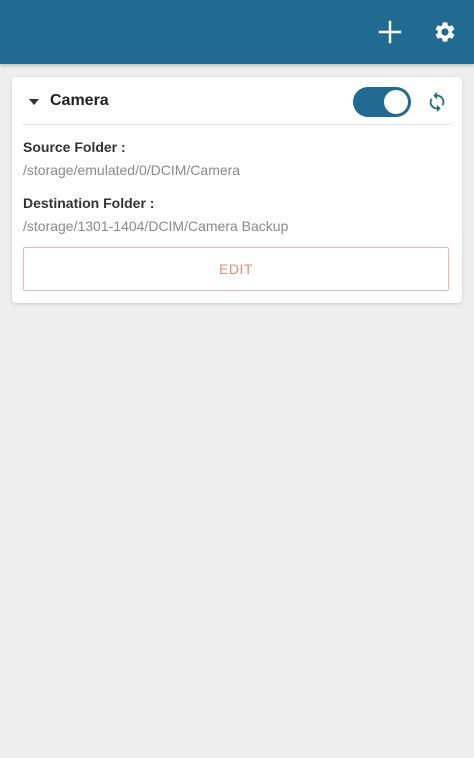 Image resolution: width=474 pixels, height=758 pixels. I want to click on collapse-button, so click(34, 102).